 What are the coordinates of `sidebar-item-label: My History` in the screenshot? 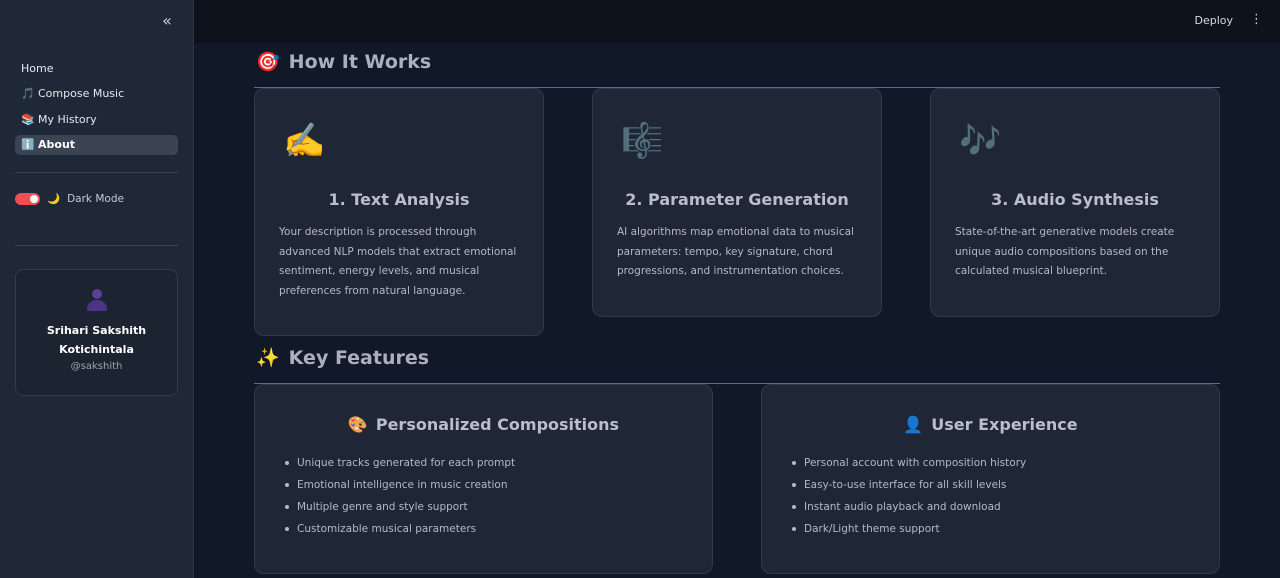 It's located at (67, 119).